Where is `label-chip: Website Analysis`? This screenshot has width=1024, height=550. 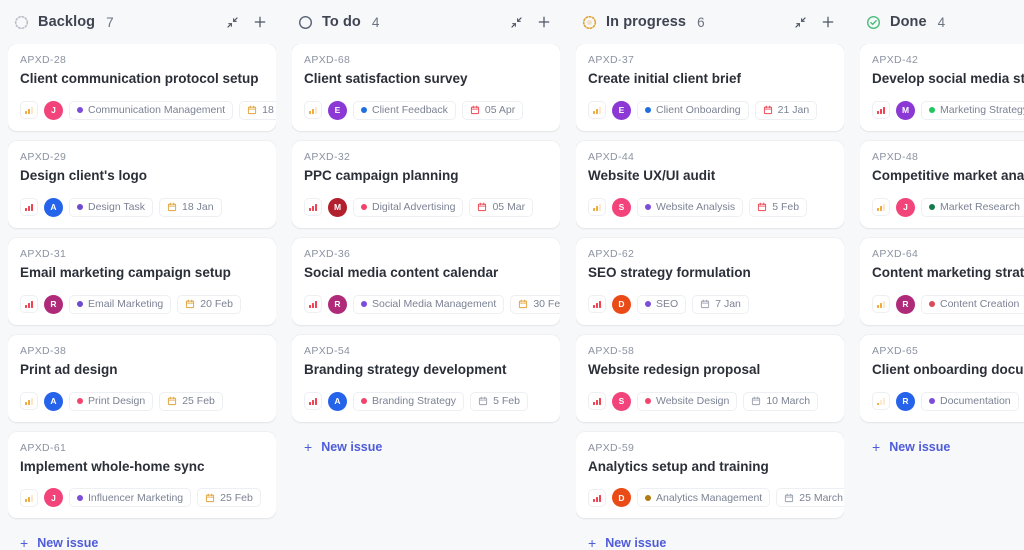
label-chip: Website Analysis is located at coordinates (690, 207).